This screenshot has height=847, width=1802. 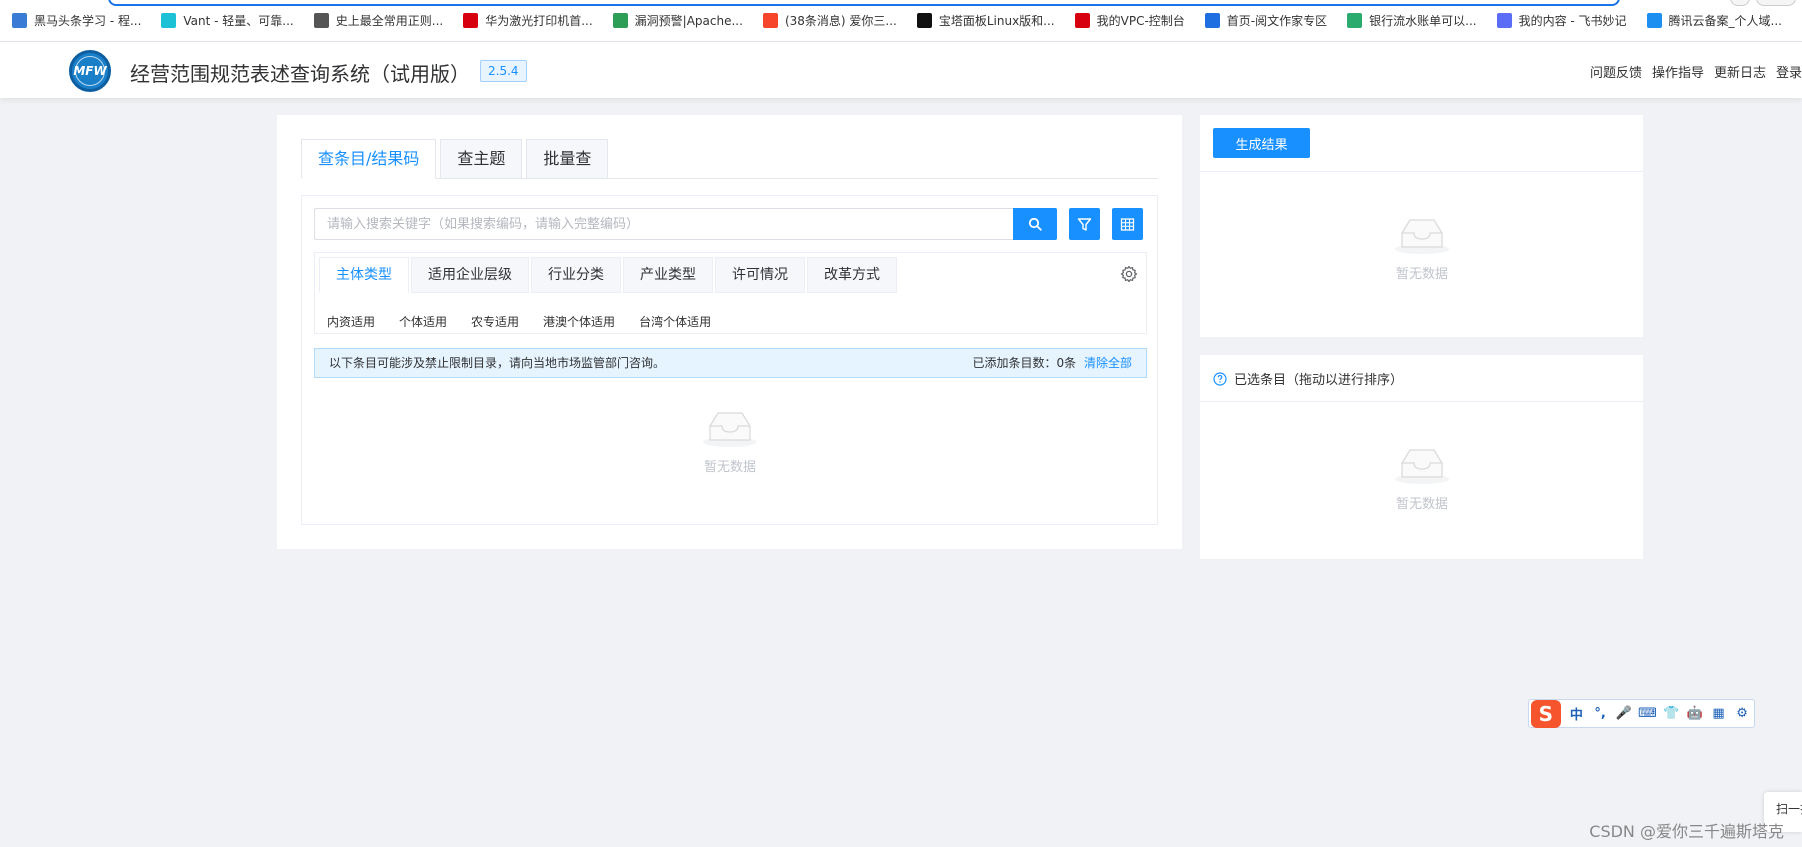 I want to click on table-view-button, so click(x=1127, y=224).